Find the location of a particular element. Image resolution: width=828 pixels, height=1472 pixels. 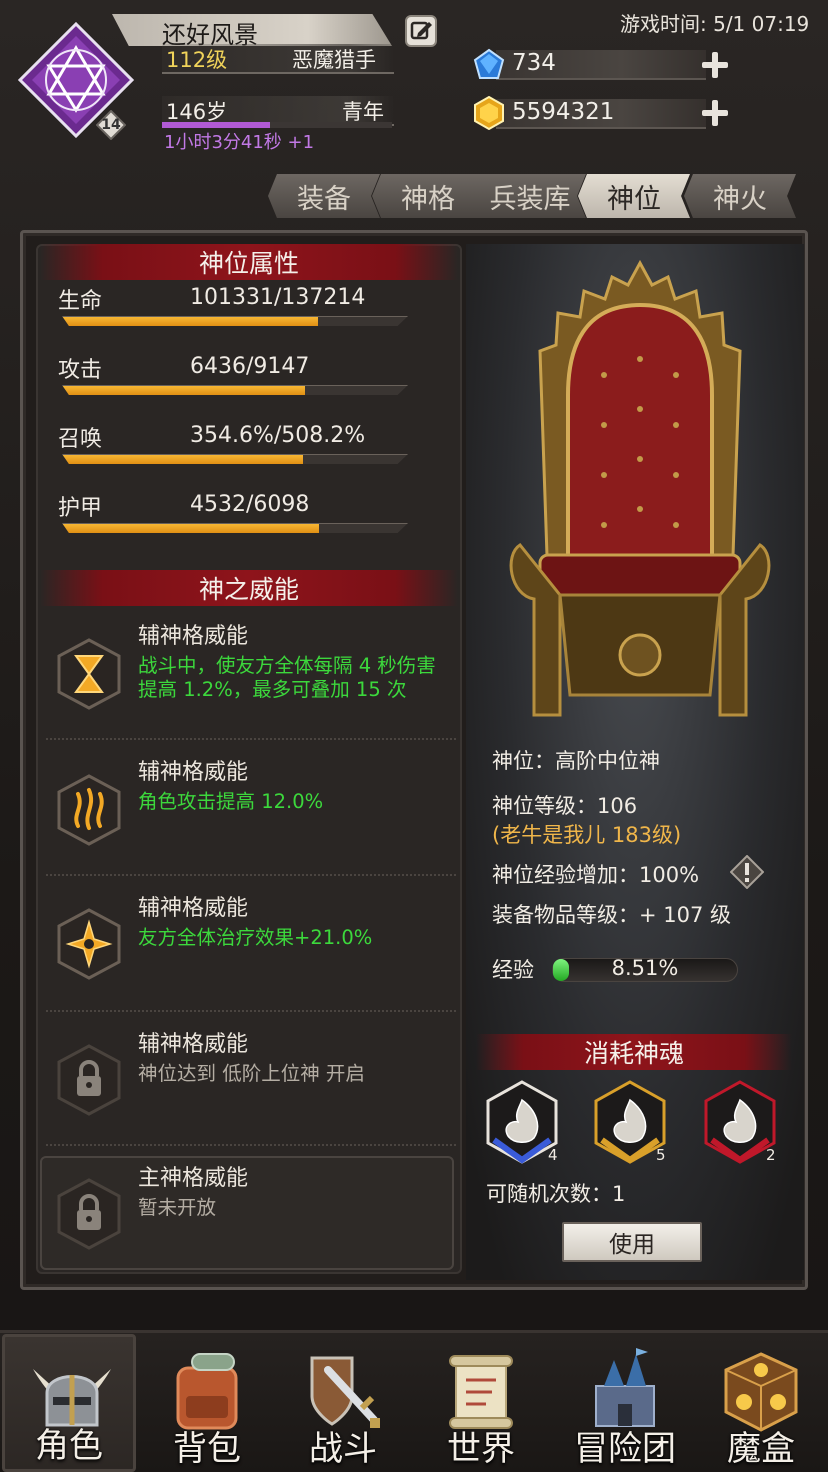

stat-label-armor: 护甲 is located at coordinates (80, 508).